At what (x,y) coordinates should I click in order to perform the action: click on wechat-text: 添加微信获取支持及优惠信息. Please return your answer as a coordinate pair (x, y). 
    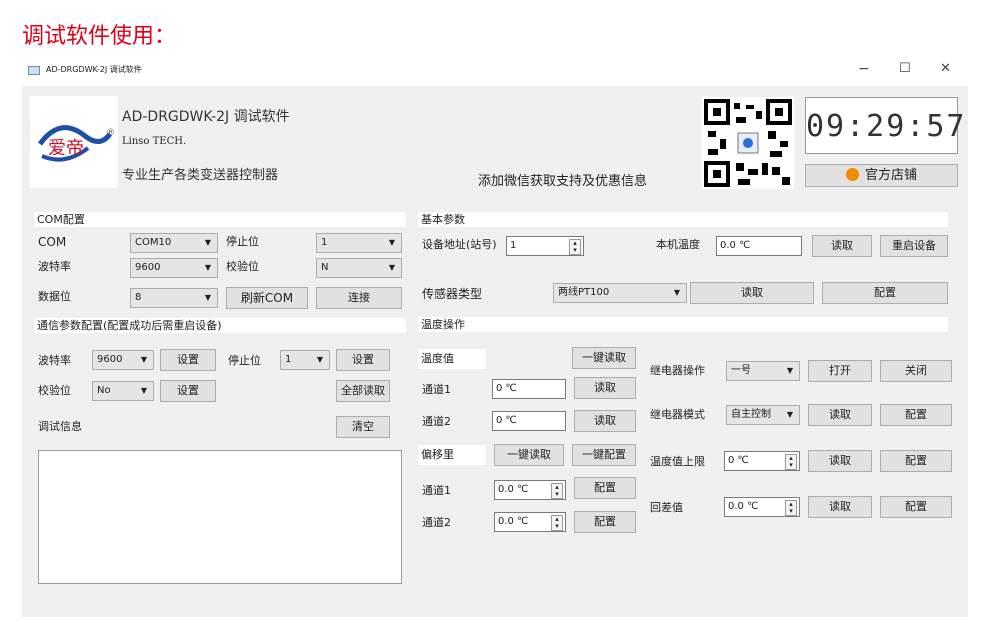
    Looking at the image, I should click on (563, 181).